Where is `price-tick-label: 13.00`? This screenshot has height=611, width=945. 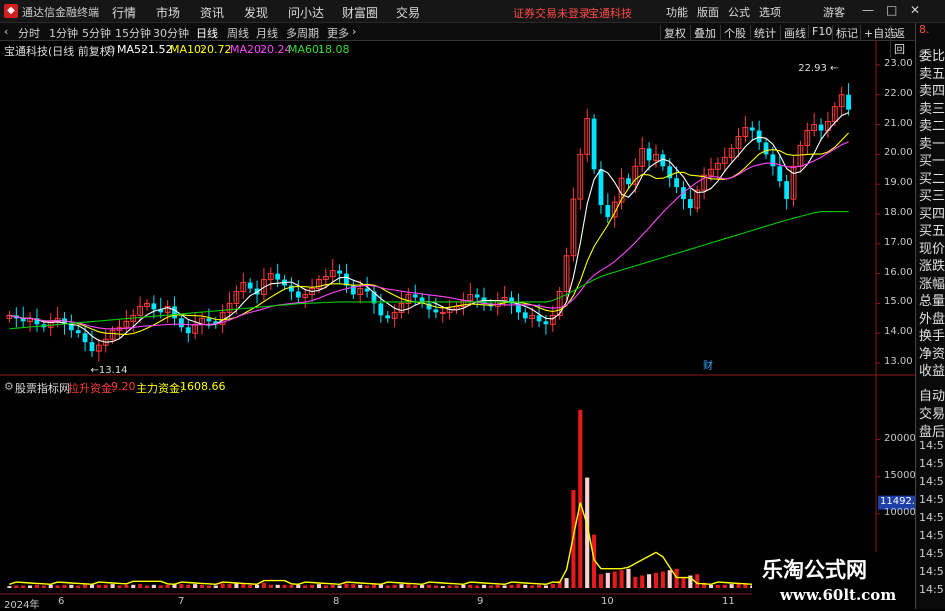
price-tick-label: 13.00 is located at coordinates (898, 362).